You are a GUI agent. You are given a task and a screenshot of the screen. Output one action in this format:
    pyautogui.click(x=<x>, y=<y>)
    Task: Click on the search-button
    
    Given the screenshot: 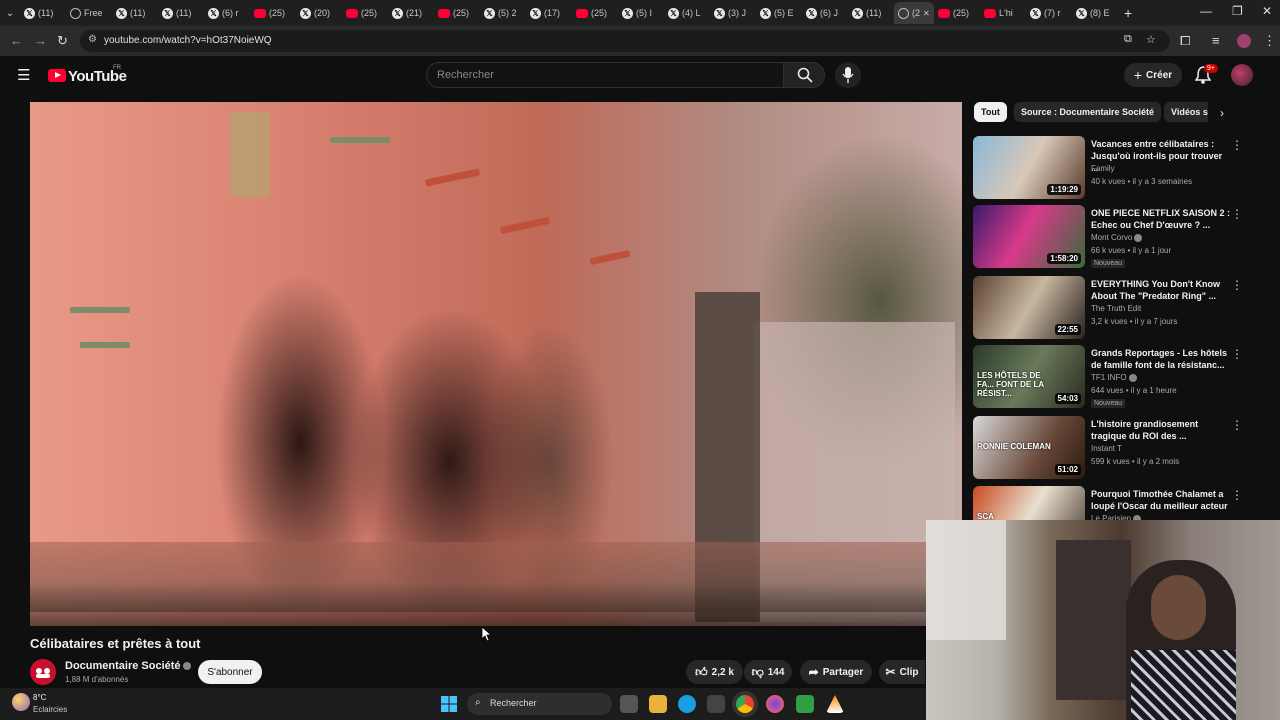 What is the action you would take?
    pyautogui.click(x=804, y=75)
    